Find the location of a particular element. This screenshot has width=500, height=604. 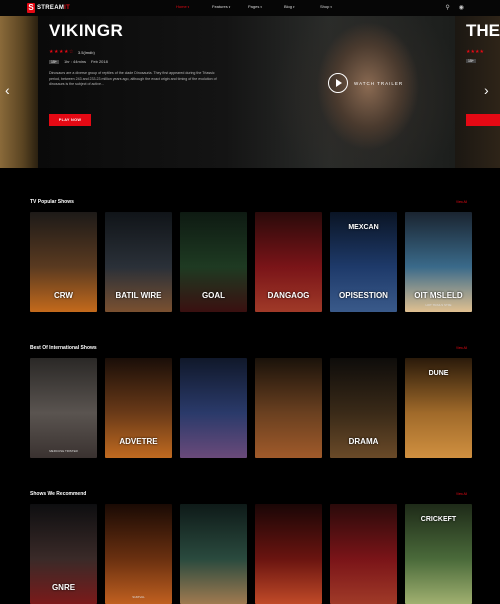

nav-home: Home▾ is located at coordinates (194, 6).